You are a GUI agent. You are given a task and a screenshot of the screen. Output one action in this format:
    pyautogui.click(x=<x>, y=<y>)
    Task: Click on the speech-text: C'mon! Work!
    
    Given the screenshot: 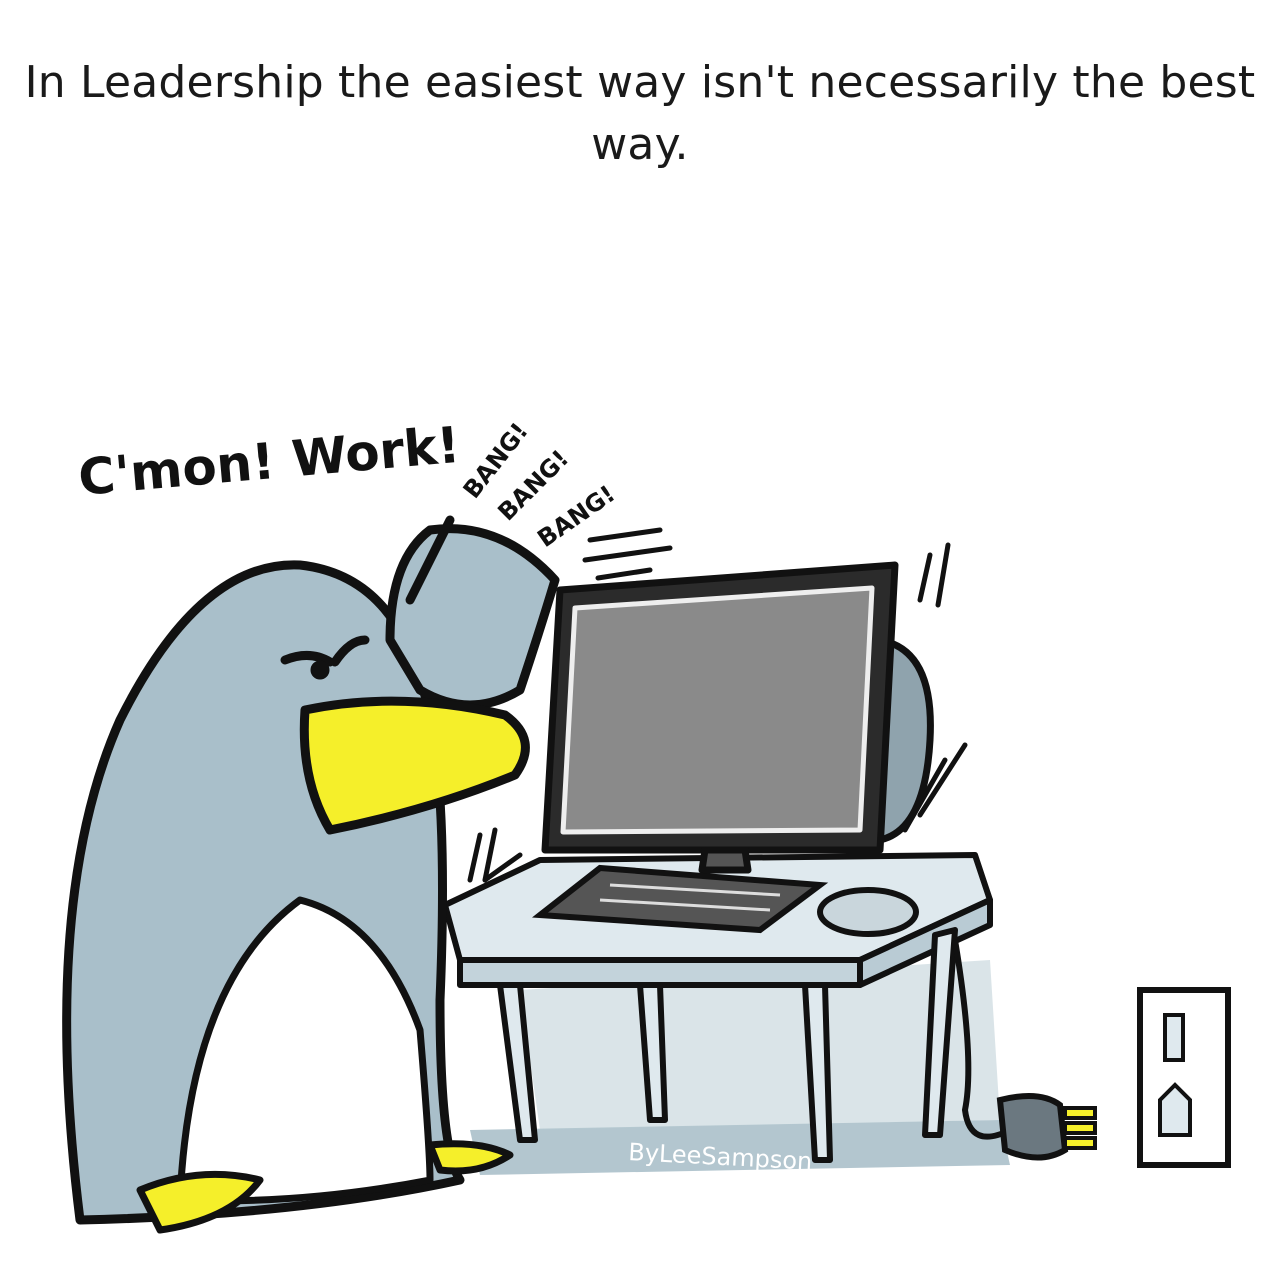 What is the action you would take?
    pyautogui.click(x=269, y=461)
    